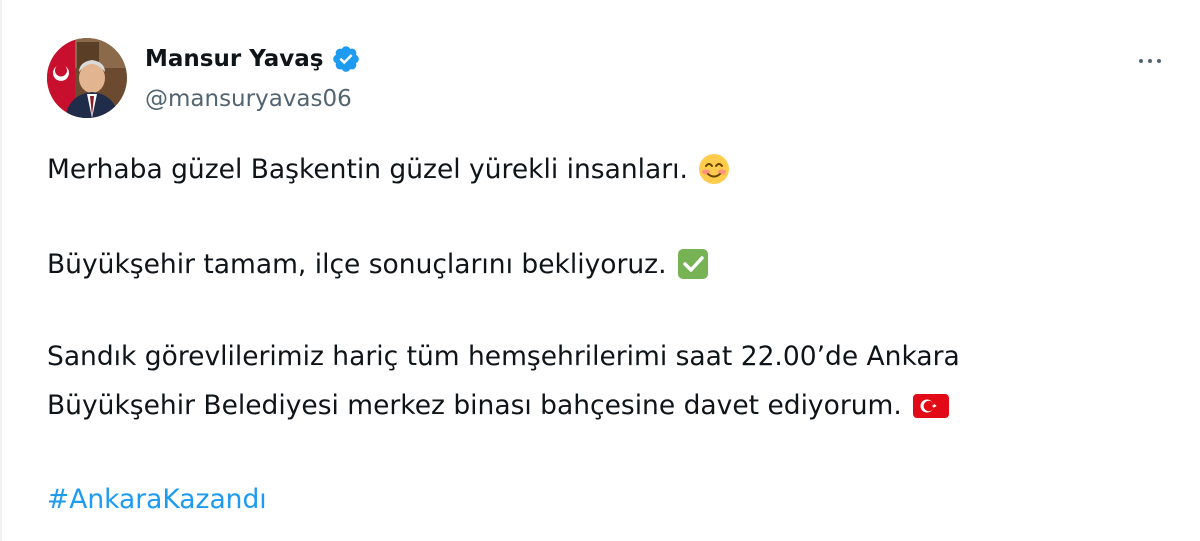  Describe the element at coordinates (157, 499) in the screenshot. I see `hashtag-link: #AnkaraKazandı` at that location.